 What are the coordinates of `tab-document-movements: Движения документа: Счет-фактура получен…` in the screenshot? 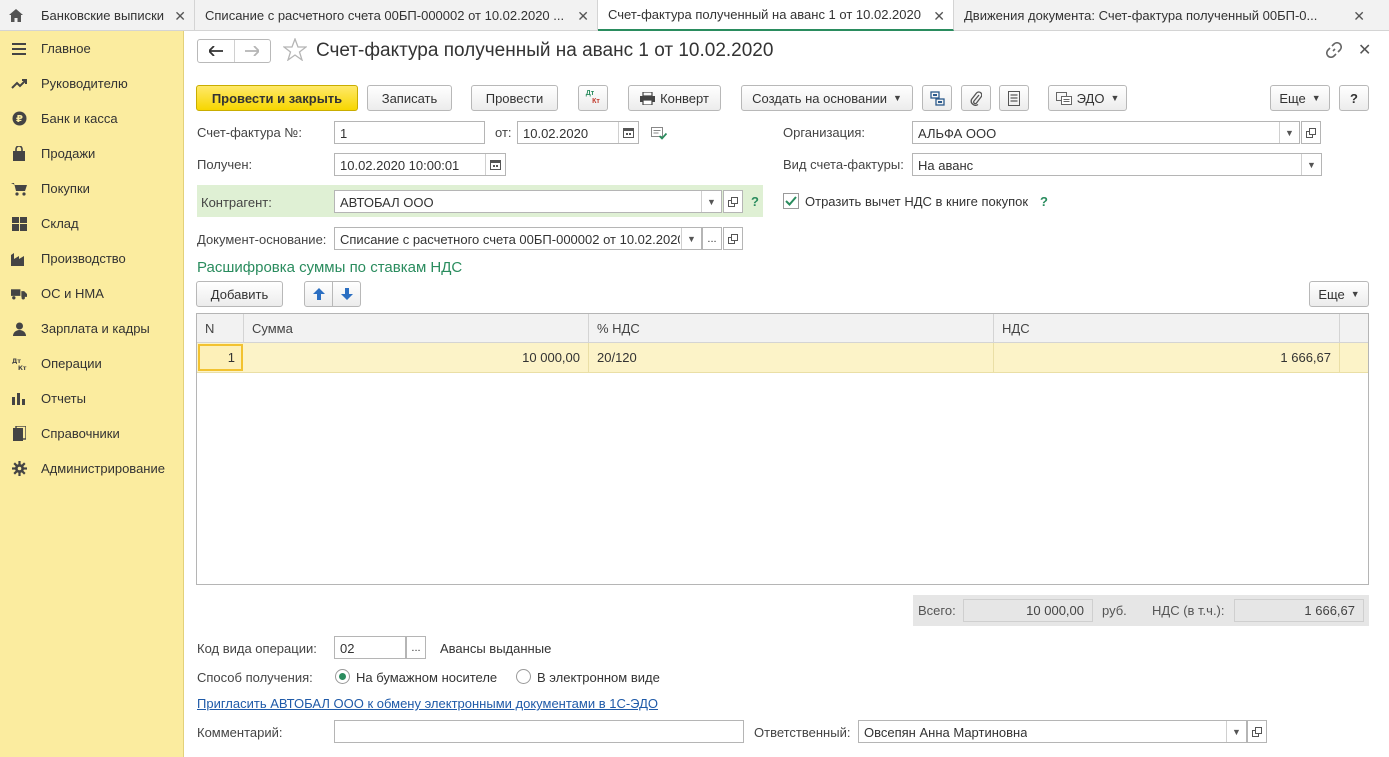 It's located at (1171, 15).